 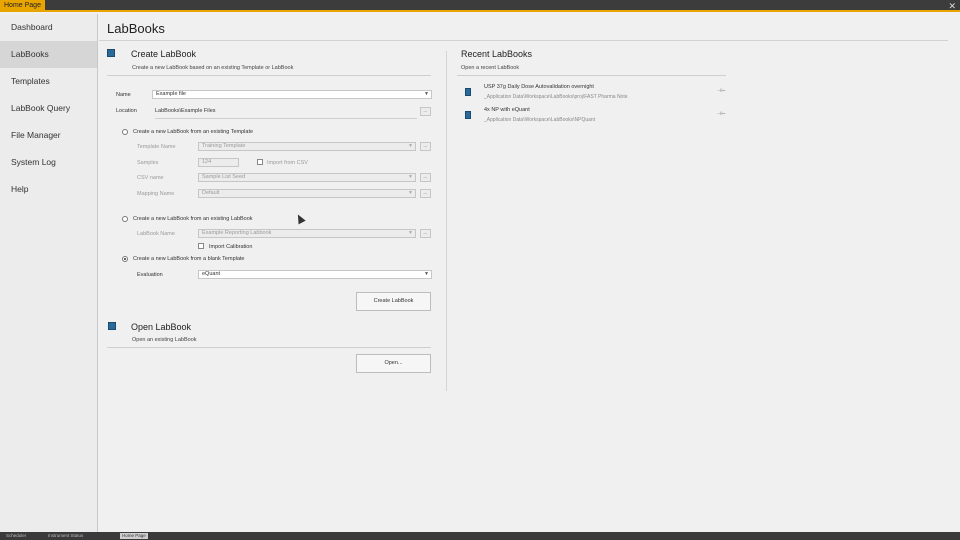 I want to click on import-csv-label: Import from CSV, so click(x=287, y=163).